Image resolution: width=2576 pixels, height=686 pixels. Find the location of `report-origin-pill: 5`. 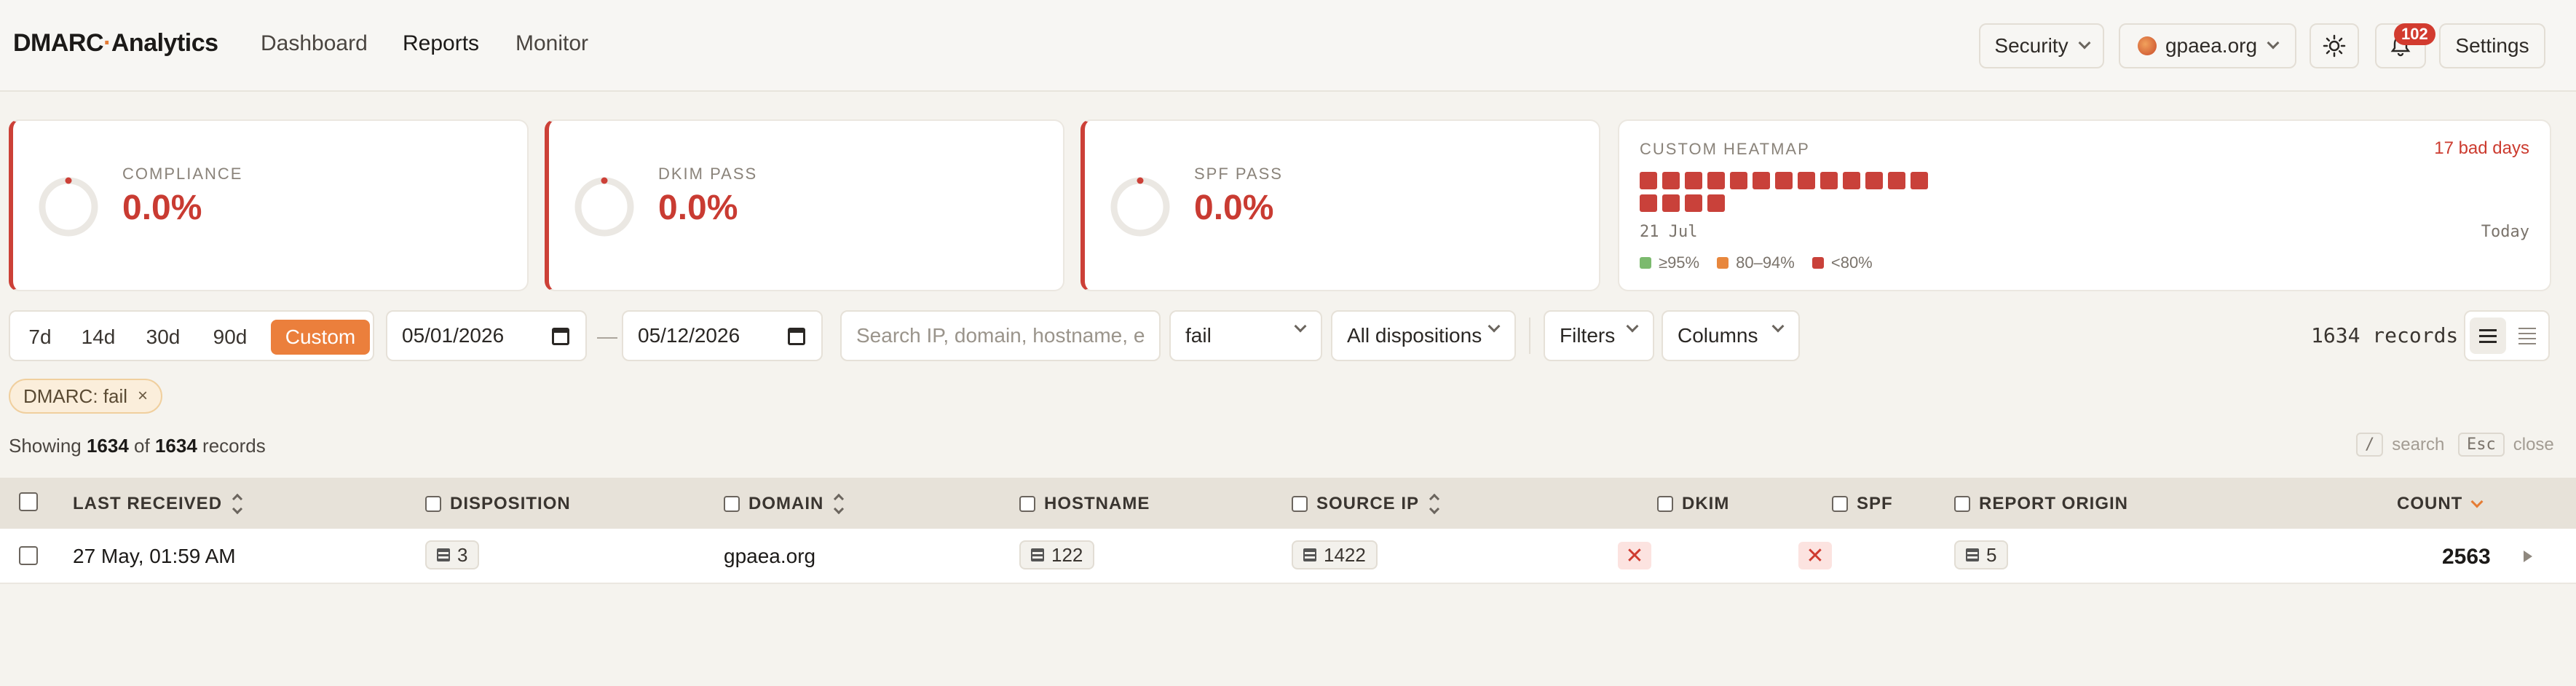

report-origin-pill: 5 is located at coordinates (1981, 554).